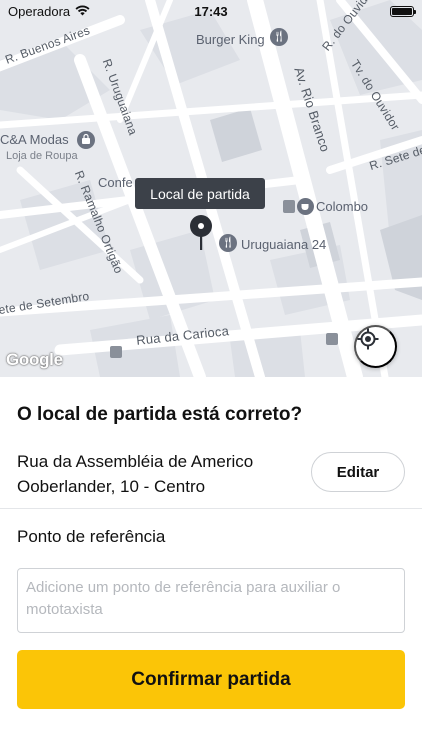 This screenshot has width=422, height=750. What do you see at coordinates (283, 244) in the screenshot?
I see `poi-label-uruguaiana-24: Uruguaiana 24` at bounding box center [283, 244].